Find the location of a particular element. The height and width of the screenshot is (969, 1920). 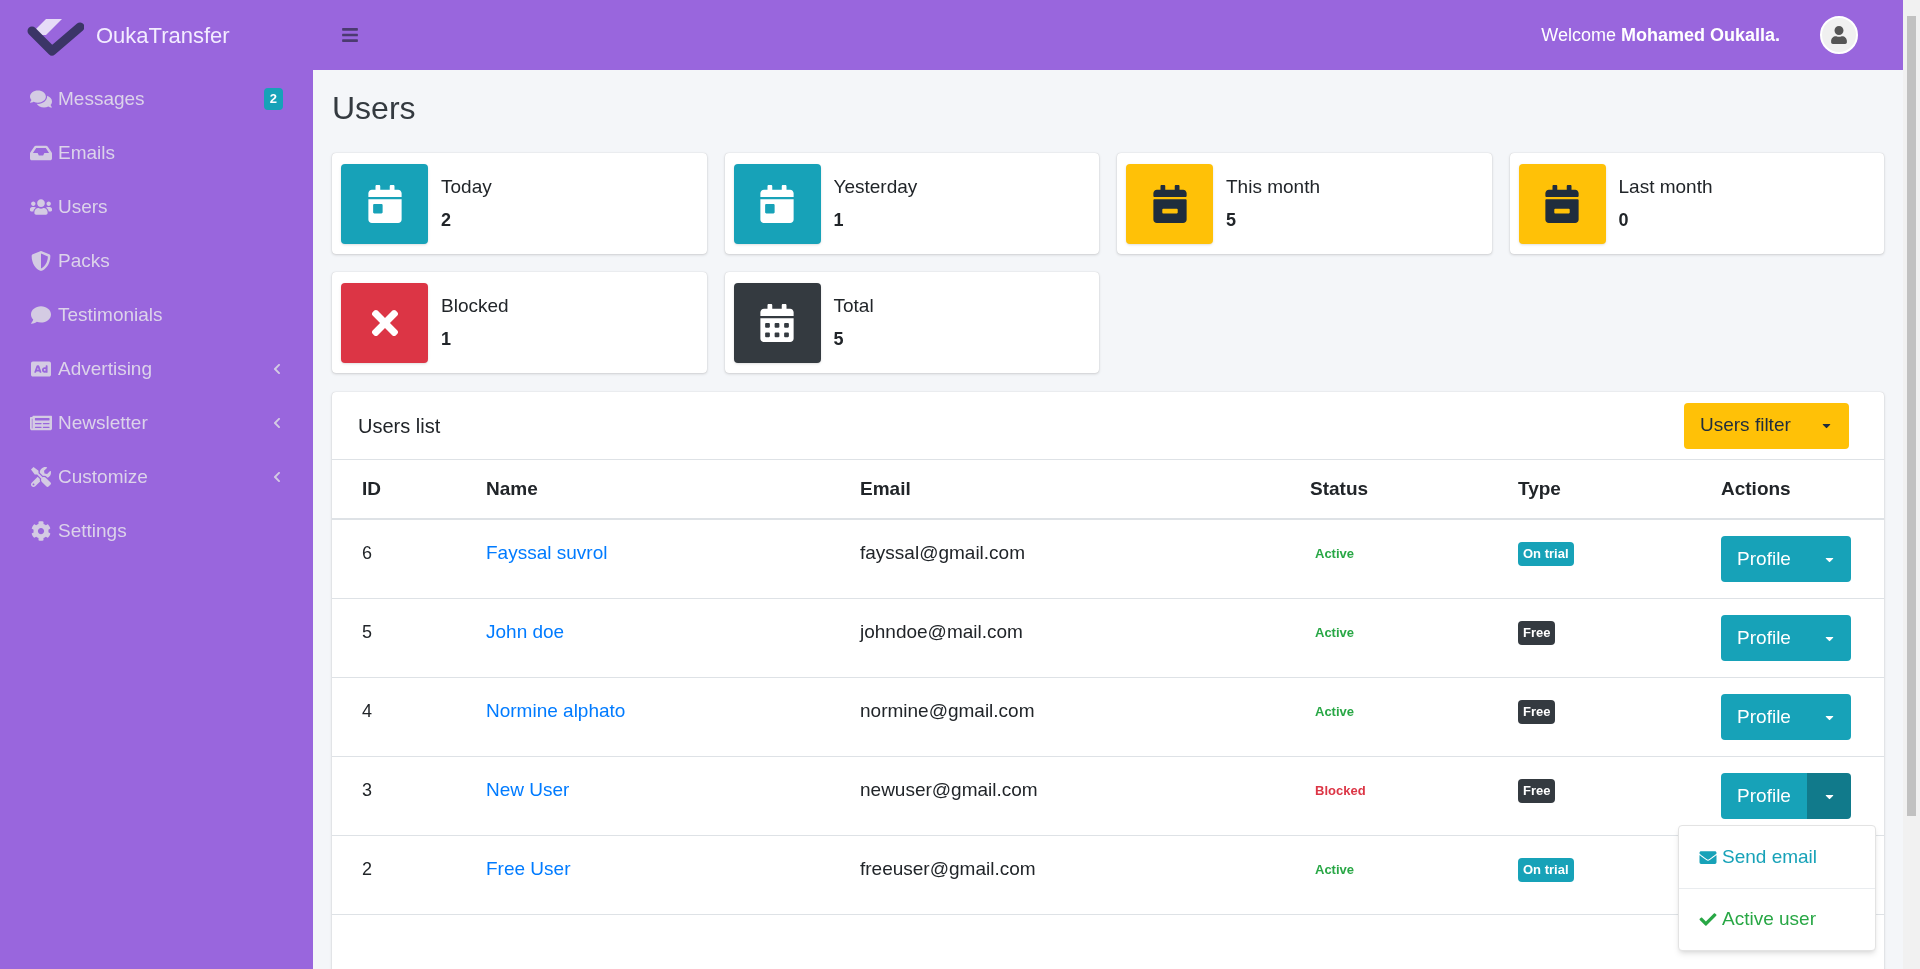

speech-bubble-icon is located at coordinates (41, 315).